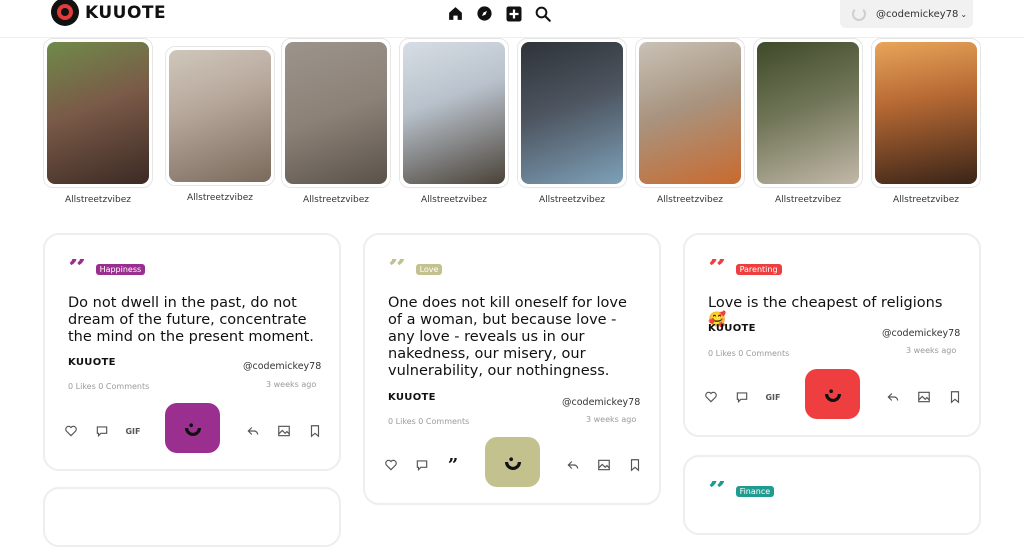 This screenshot has width=1024, height=547. I want to click on chevron-down-icon: ⌄, so click(964, 14).